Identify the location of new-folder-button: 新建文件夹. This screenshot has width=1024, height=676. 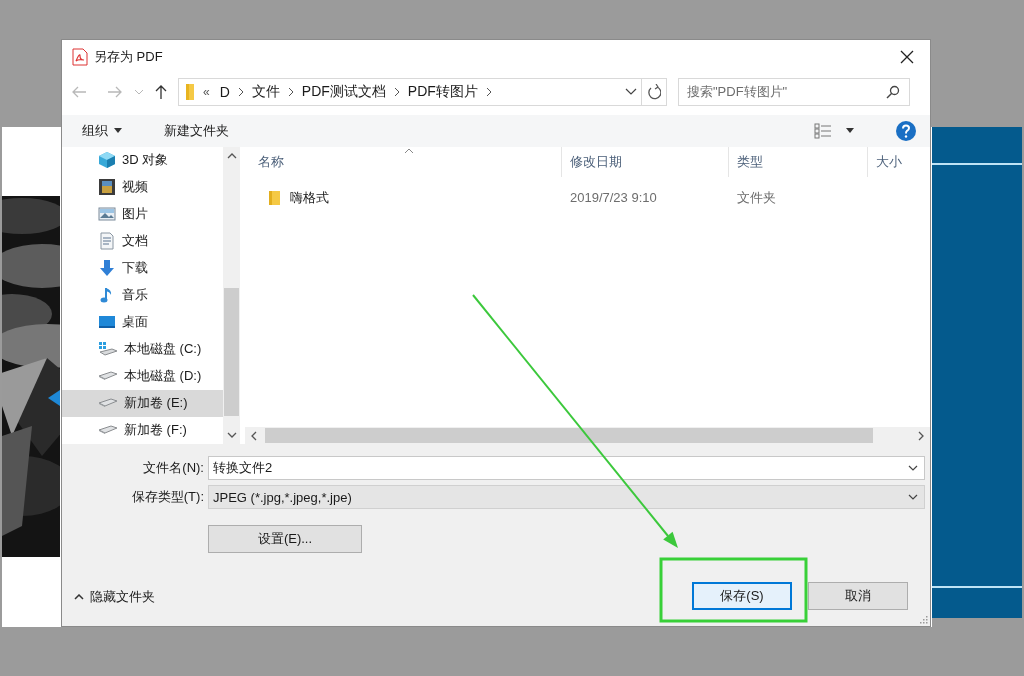
(196, 130).